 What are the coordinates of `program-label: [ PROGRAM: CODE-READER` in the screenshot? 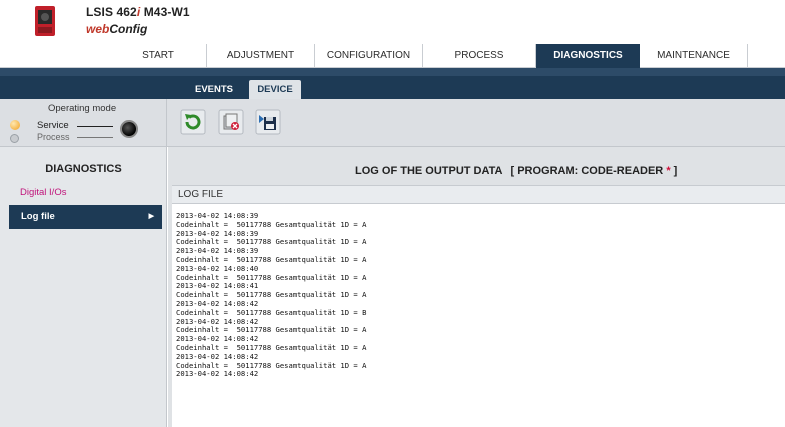 It's located at (588, 171).